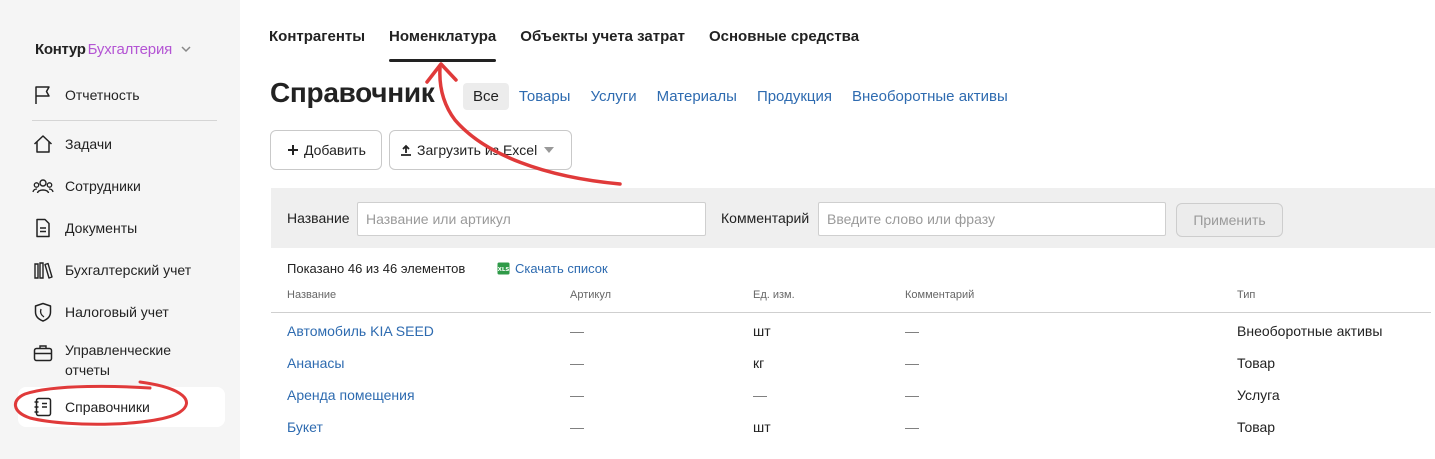  Describe the element at coordinates (784, 44) in the screenshot. I see `tab-fixed-assets: Основные средства` at that location.